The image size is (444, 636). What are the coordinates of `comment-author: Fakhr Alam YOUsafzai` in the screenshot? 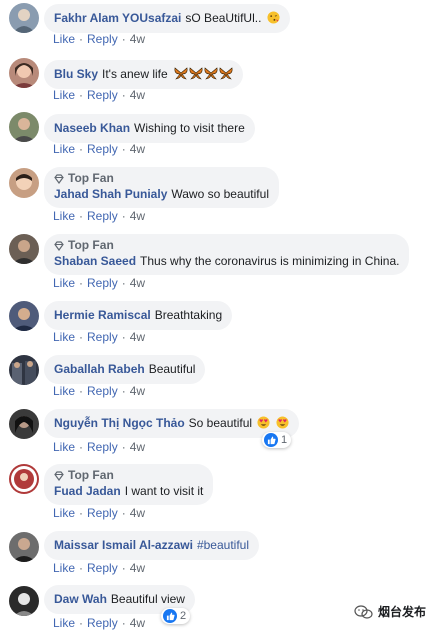 It's located at (117, 18).